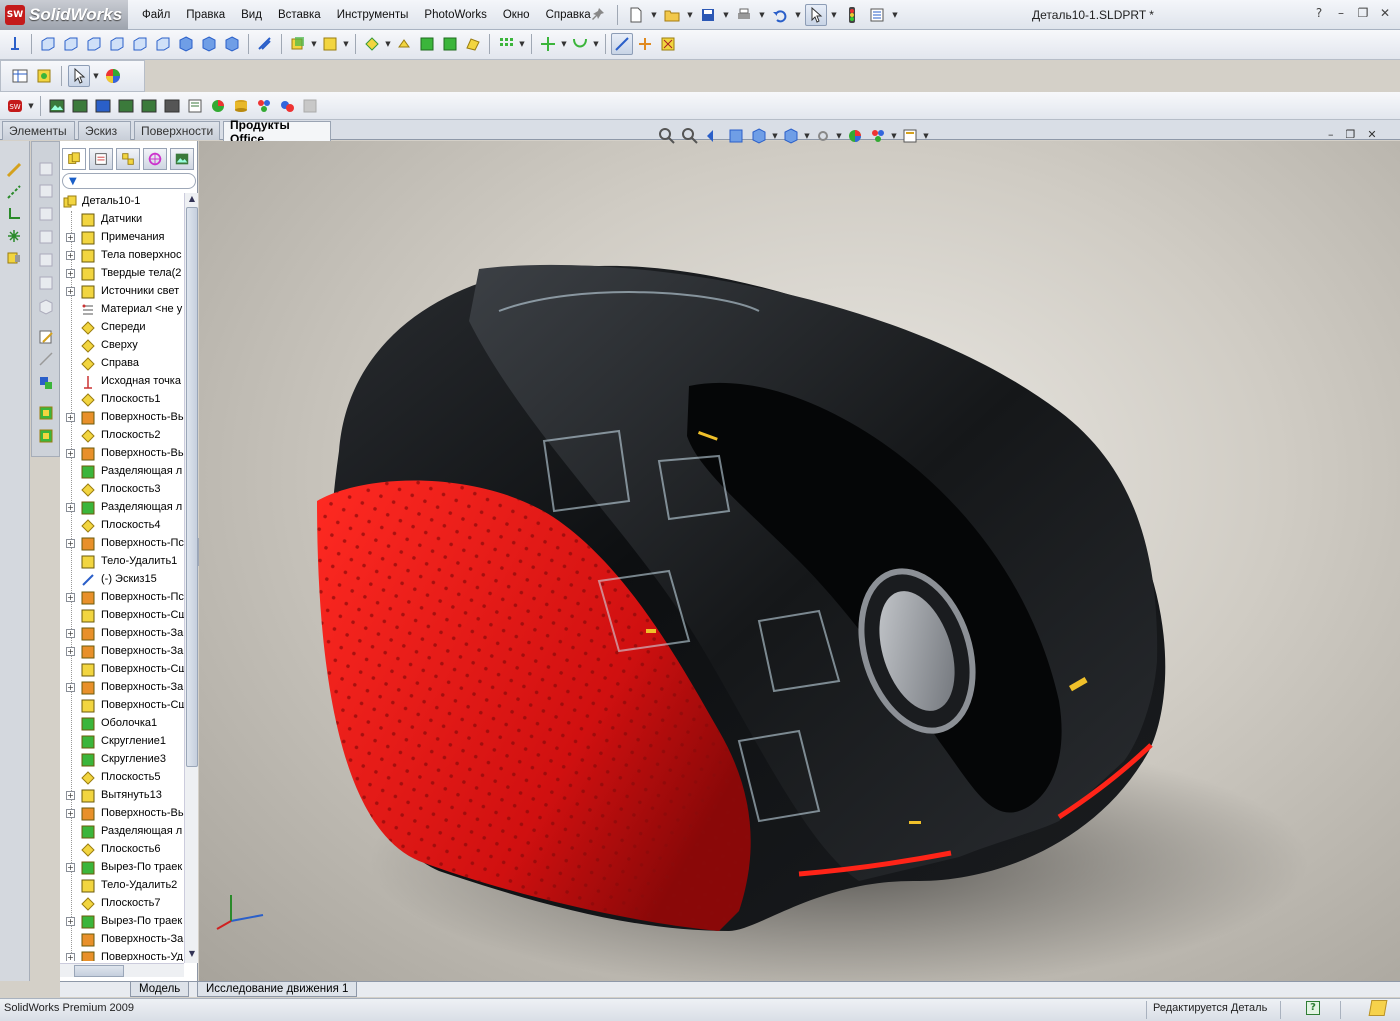 Image resolution: width=1400 pixels, height=1021 pixels. I want to click on tree-item: Оболочка1, so click(122, 724).